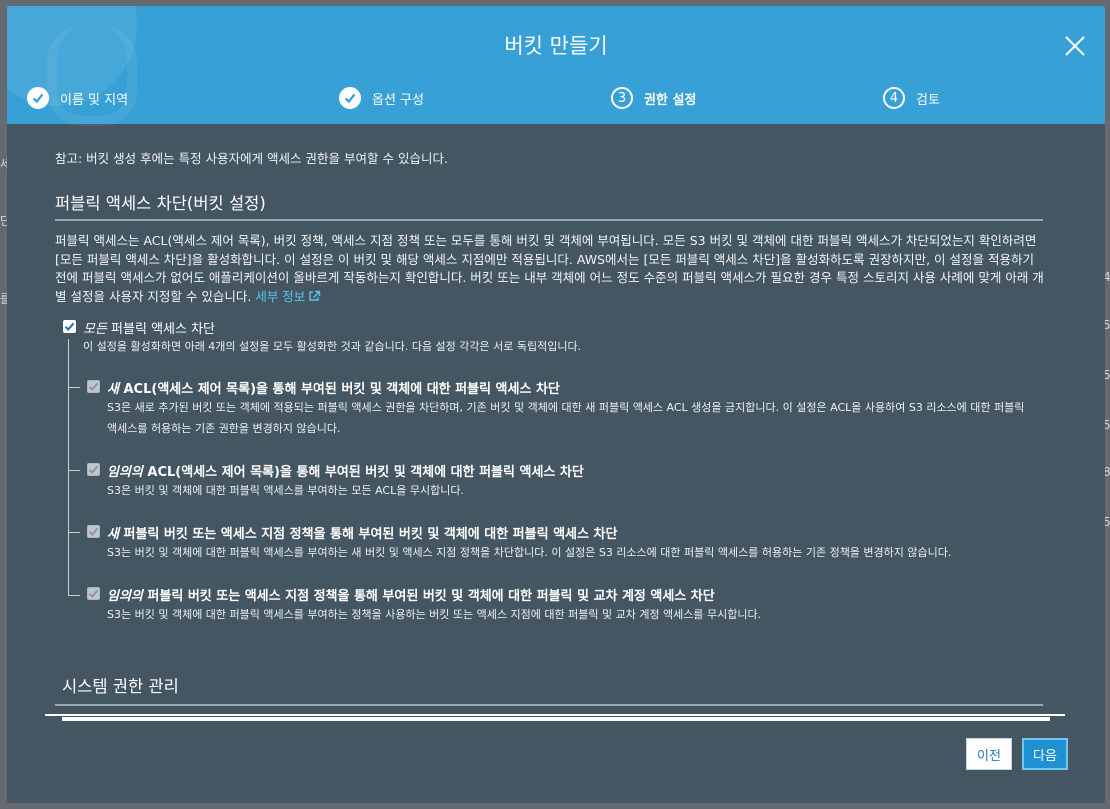 This screenshot has width=1110, height=809. Describe the element at coordinates (1075, 46) in the screenshot. I see `close-icon` at that location.